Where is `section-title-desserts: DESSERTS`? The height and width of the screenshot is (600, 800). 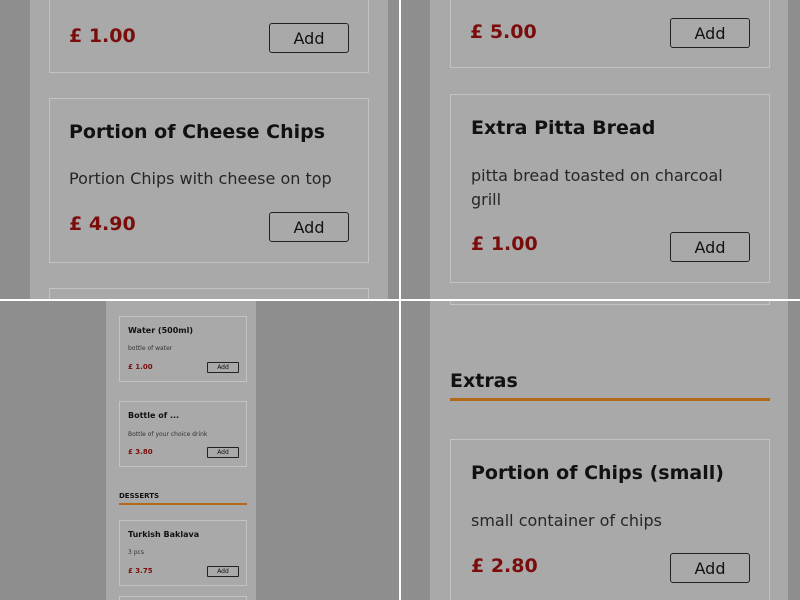
section-title-desserts: DESSERTS is located at coordinates (139, 496).